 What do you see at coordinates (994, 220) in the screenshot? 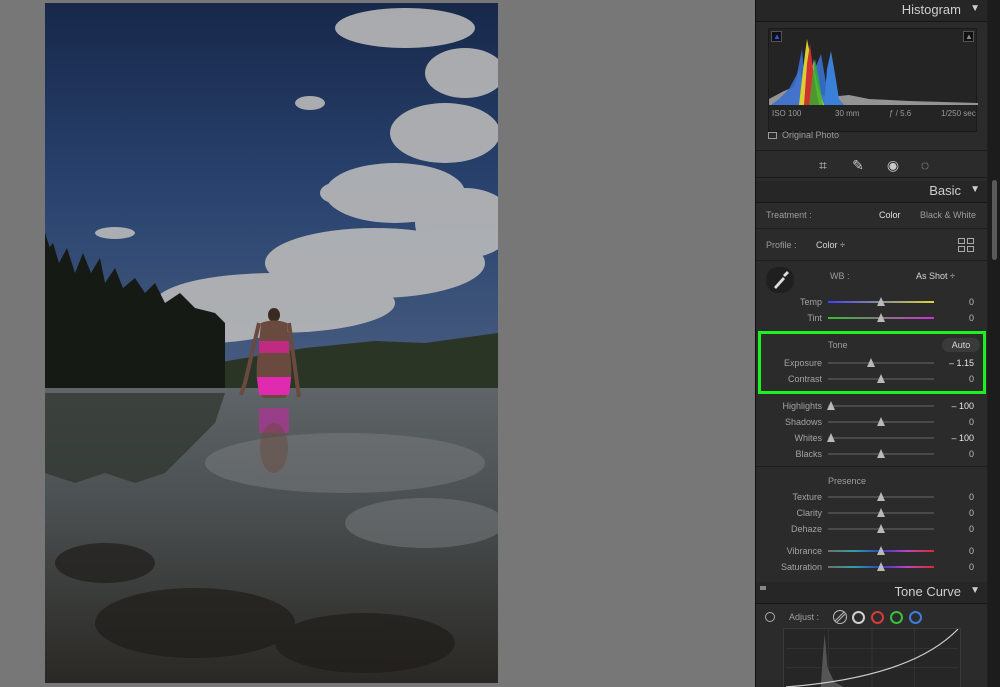
I see `scrollbar-thumb` at bounding box center [994, 220].